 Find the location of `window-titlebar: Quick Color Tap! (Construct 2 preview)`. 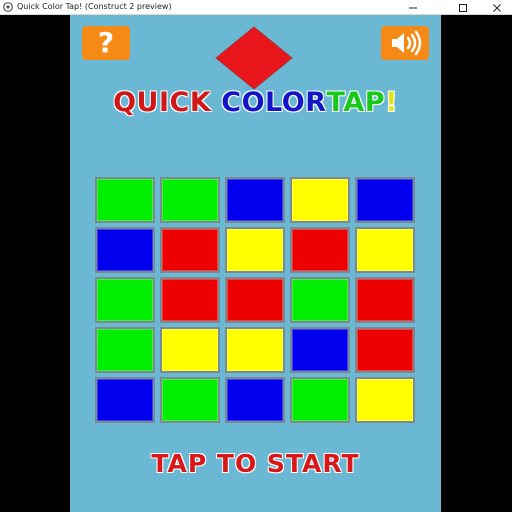

window-titlebar: Quick Color Tap! (Construct 2 preview) is located at coordinates (256, 7).